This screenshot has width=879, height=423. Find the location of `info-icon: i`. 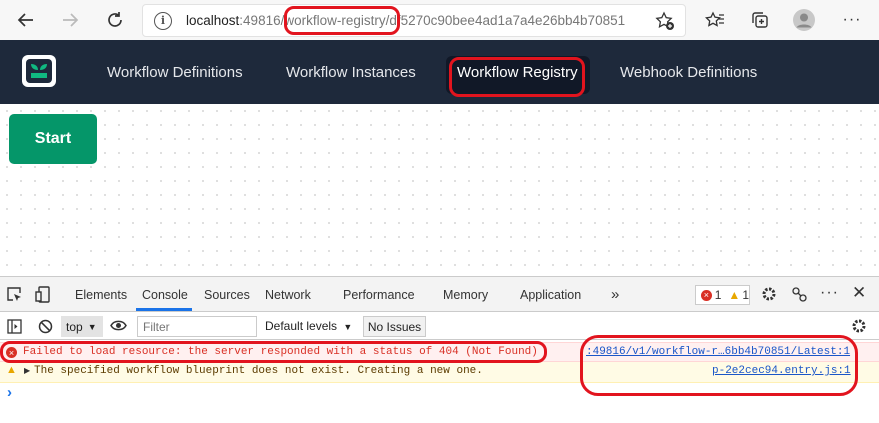

info-icon: i is located at coordinates (163, 20).